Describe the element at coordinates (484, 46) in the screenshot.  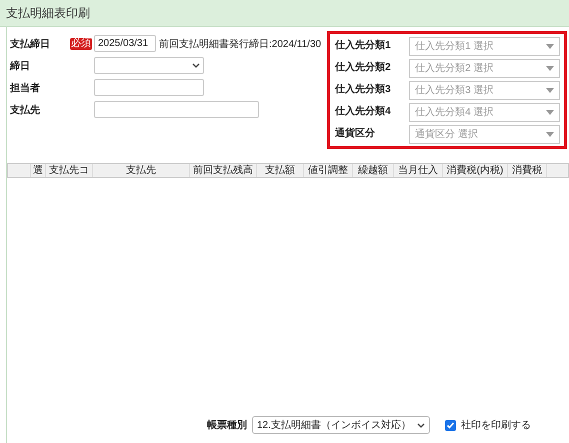
I see `select-field: 仕入先分類1 選択` at that location.